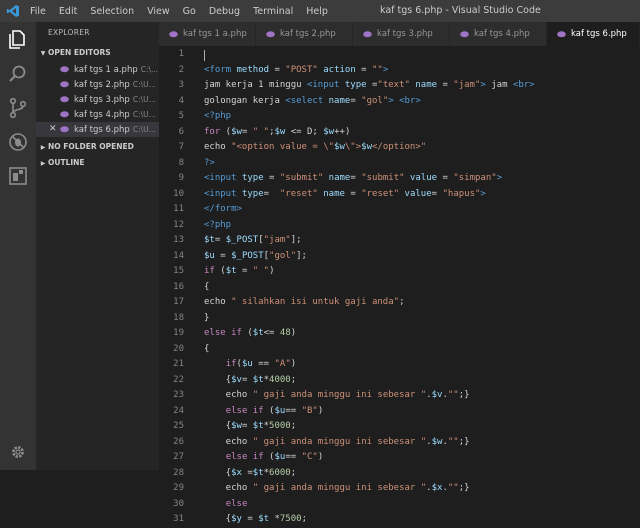 The width and height of the screenshot is (640, 528). What do you see at coordinates (223, 209) in the screenshot?
I see `code-token: </form>` at bounding box center [223, 209].